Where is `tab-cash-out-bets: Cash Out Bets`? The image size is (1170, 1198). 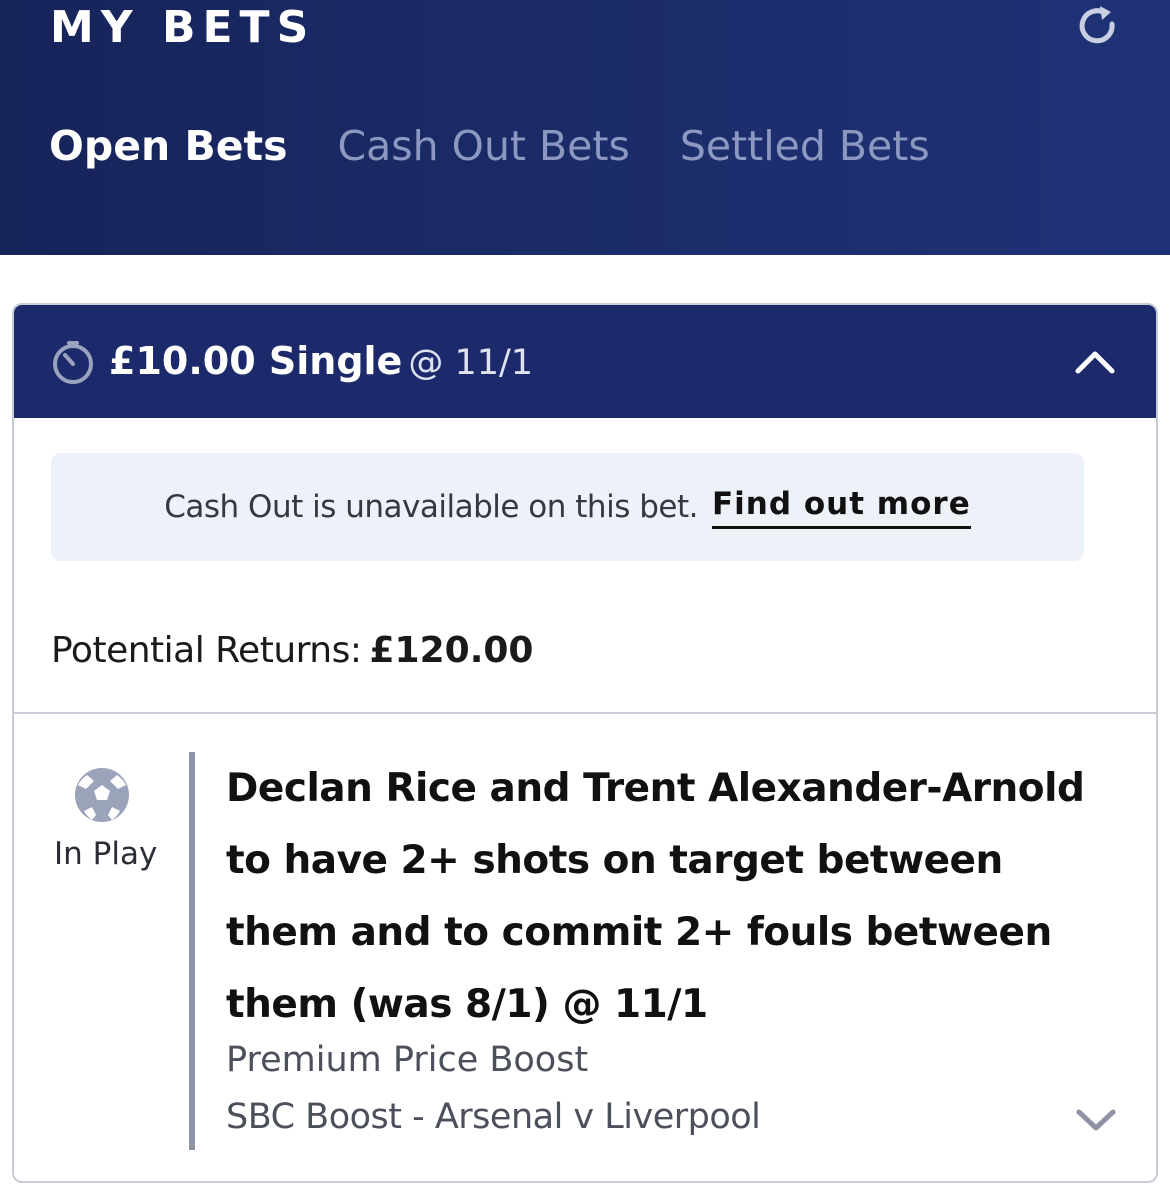
tab-cash-out-bets: Cash Out Bets is located at coordinates (484, 146).